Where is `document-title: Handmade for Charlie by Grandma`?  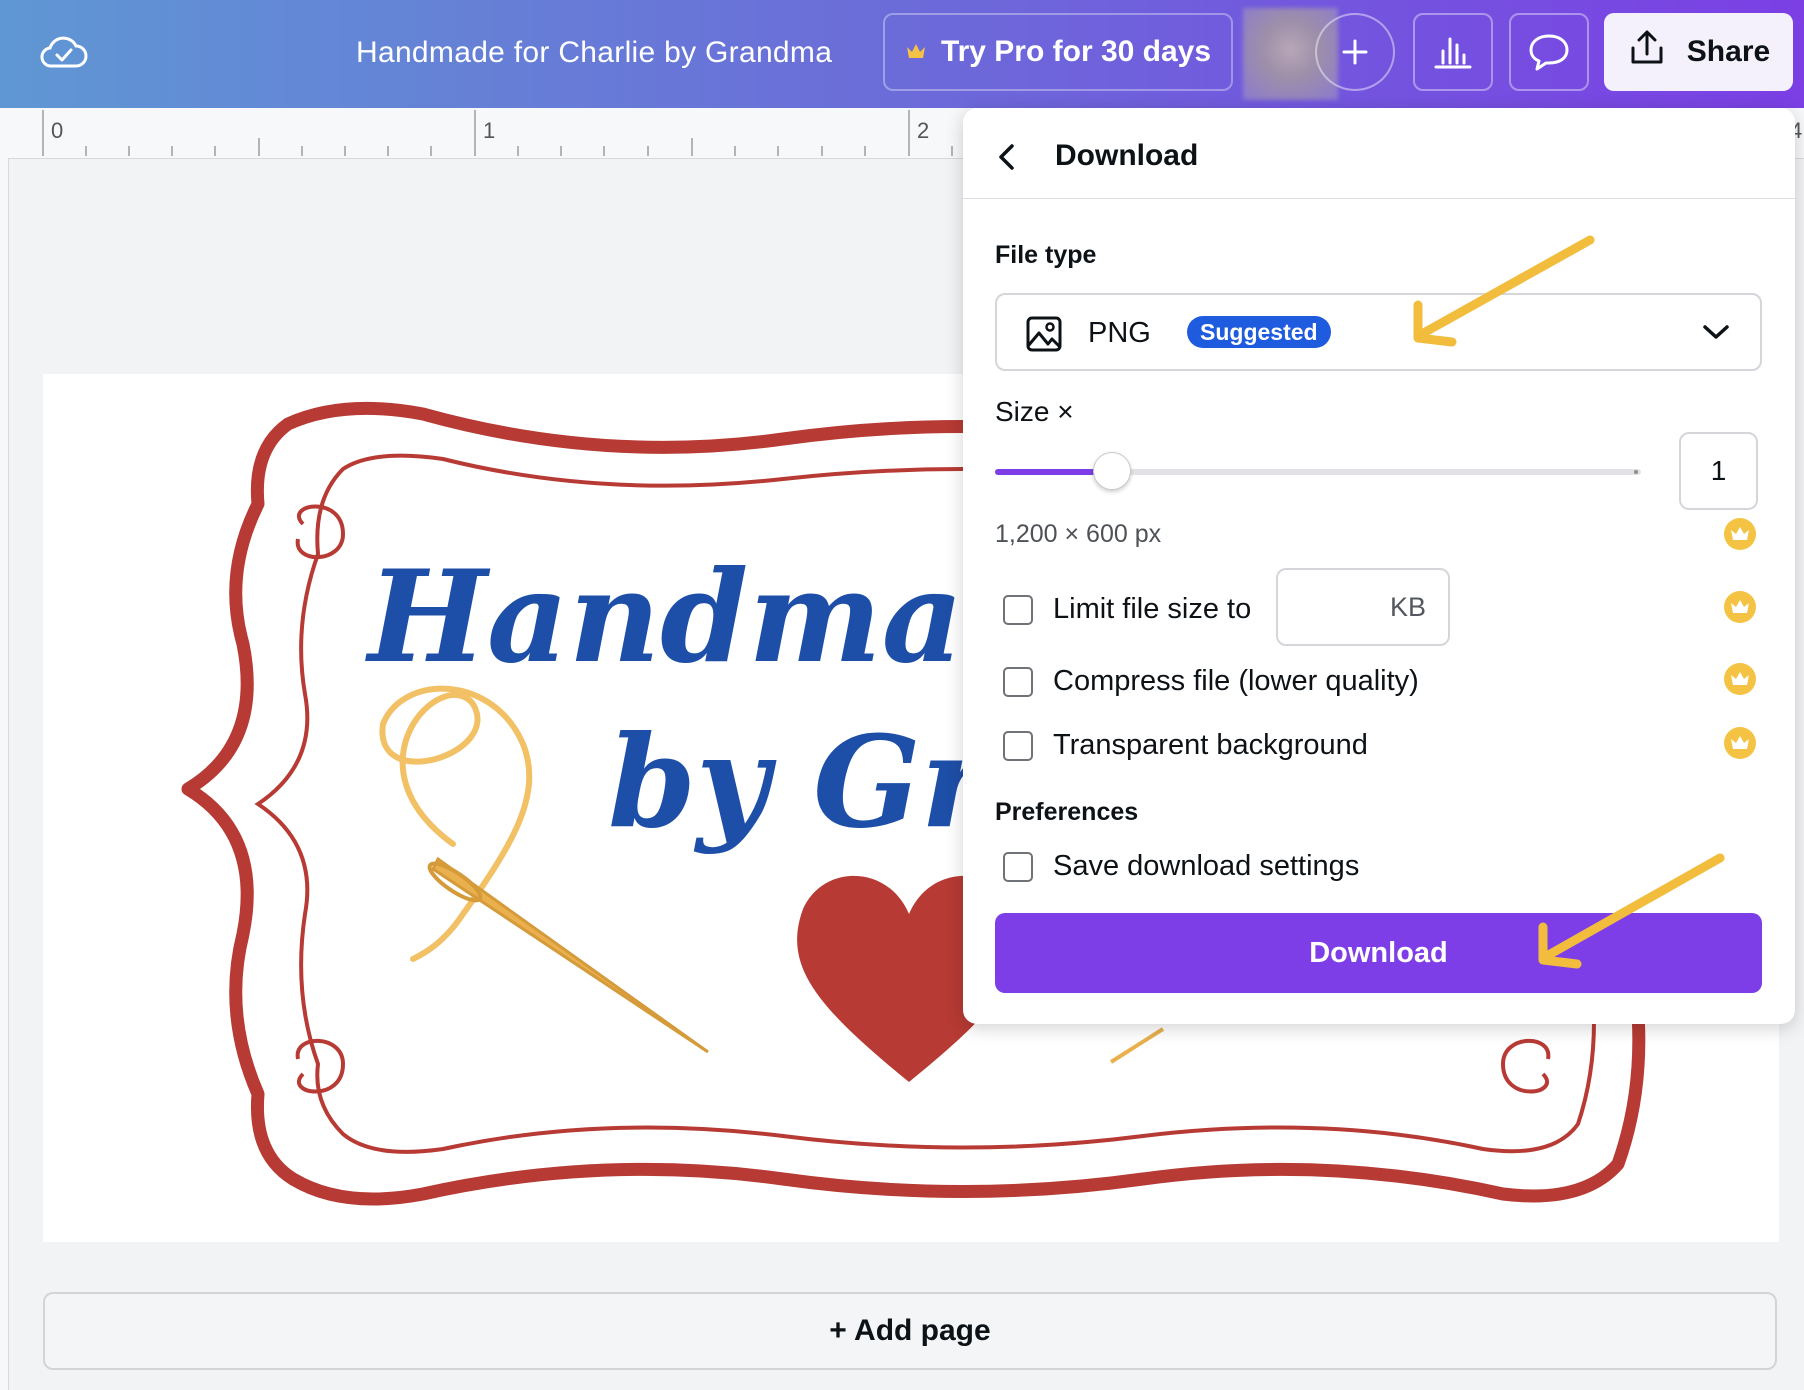
document-title: Handmade for Charlie by Grandma is located at coordinates (594, 53).